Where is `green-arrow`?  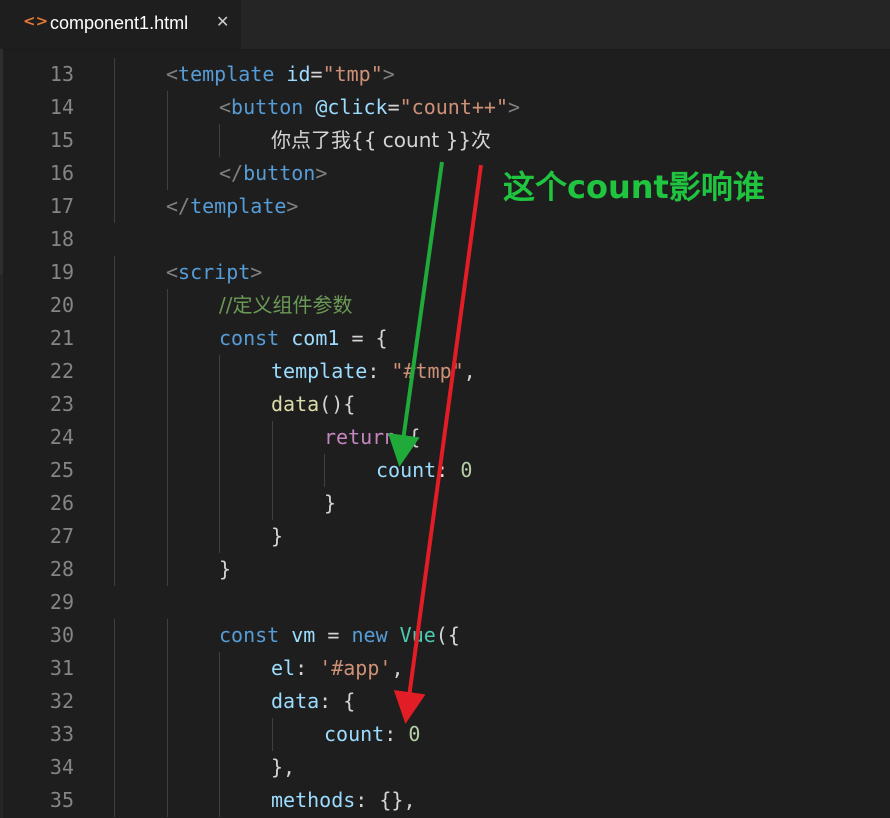
green-arrow is located at coordinates (415, 314).